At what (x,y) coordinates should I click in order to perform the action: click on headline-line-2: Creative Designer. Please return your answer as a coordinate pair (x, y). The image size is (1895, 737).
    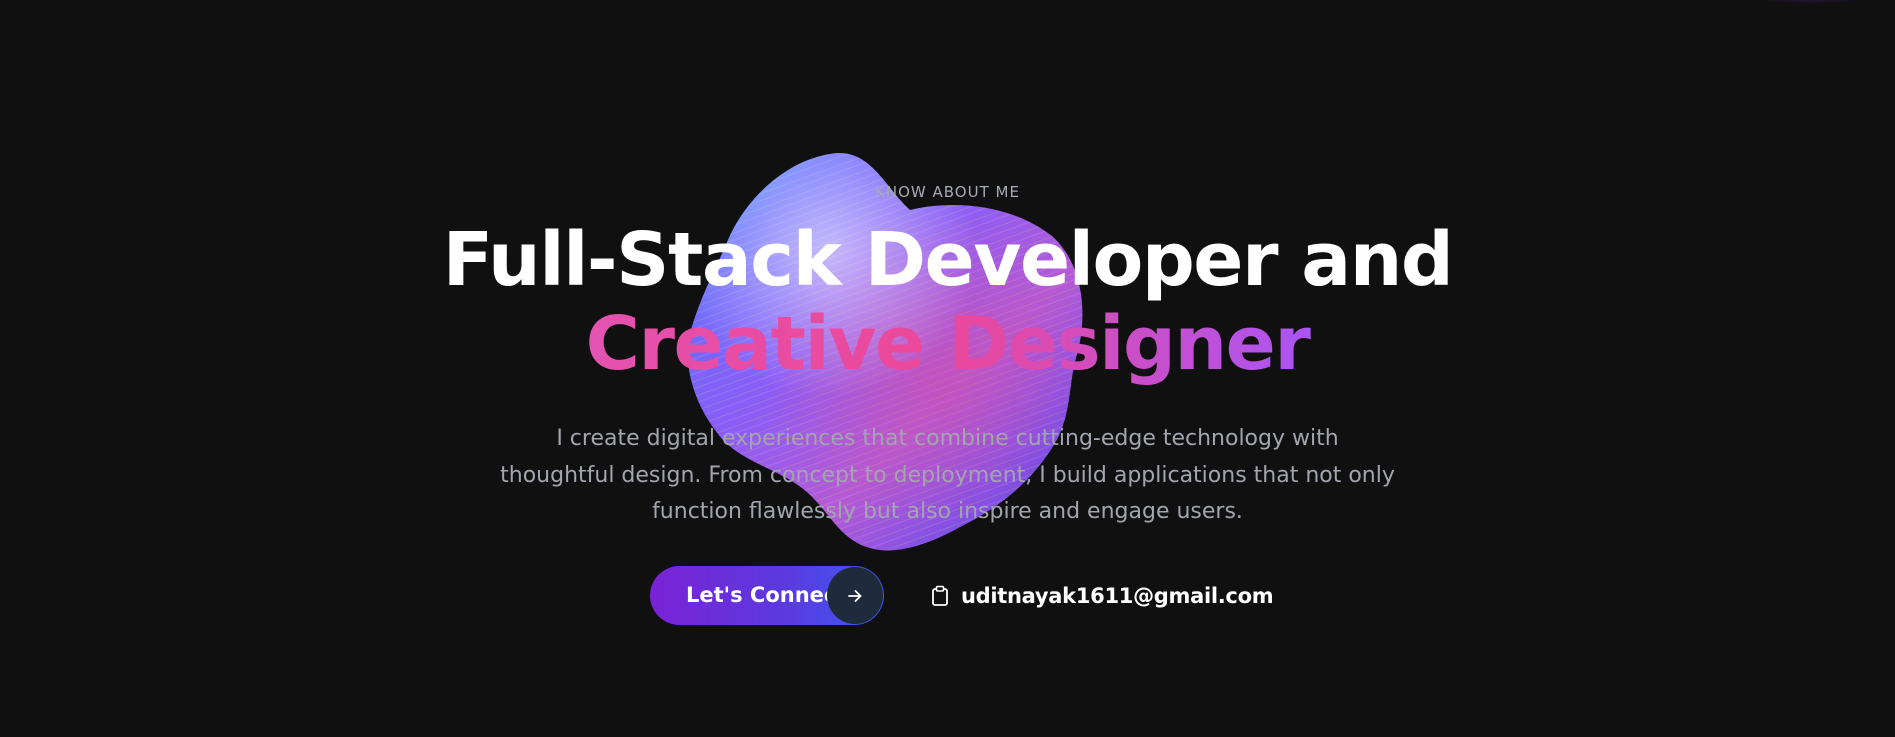
    Looking at the image, I should click on (947, 344).